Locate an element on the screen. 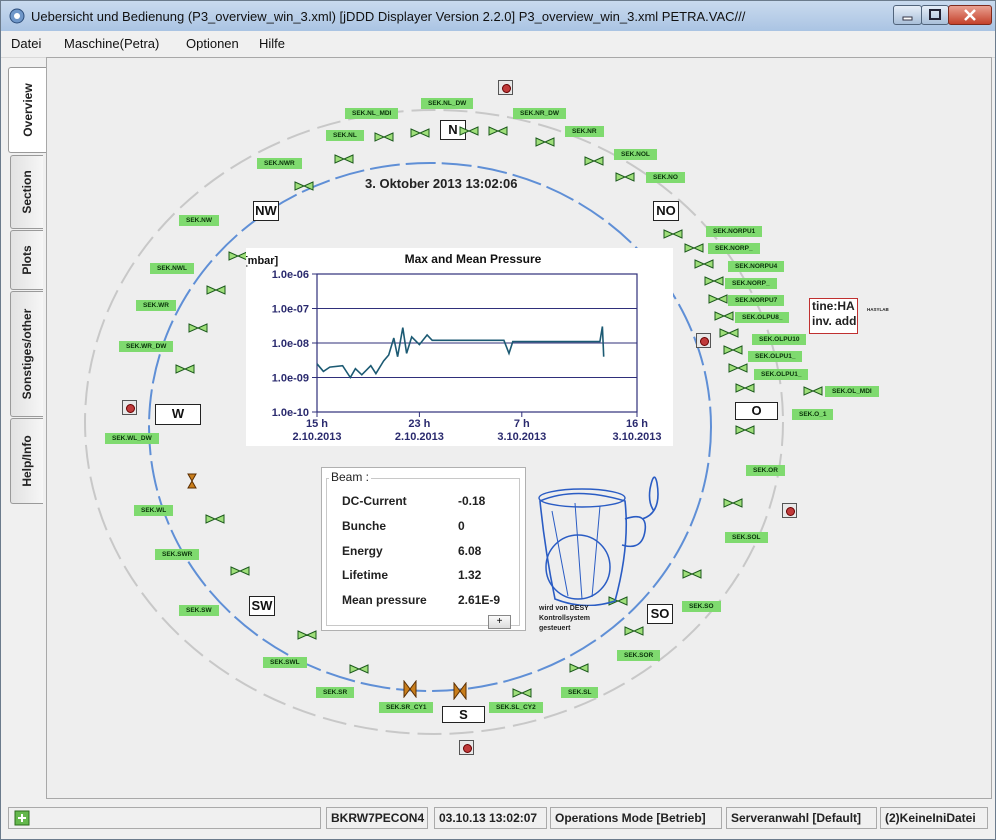  sek-label: SEK.SWL is located at coordinates (285, 662).